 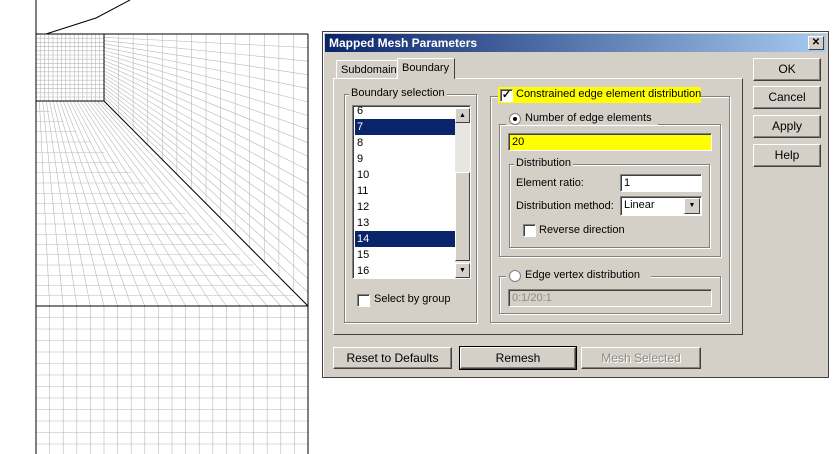 What do you see at coordinates (462, 270) in the screenshot?
I see `scroll-down-icon: ▼` at bounding box center [462, 270].